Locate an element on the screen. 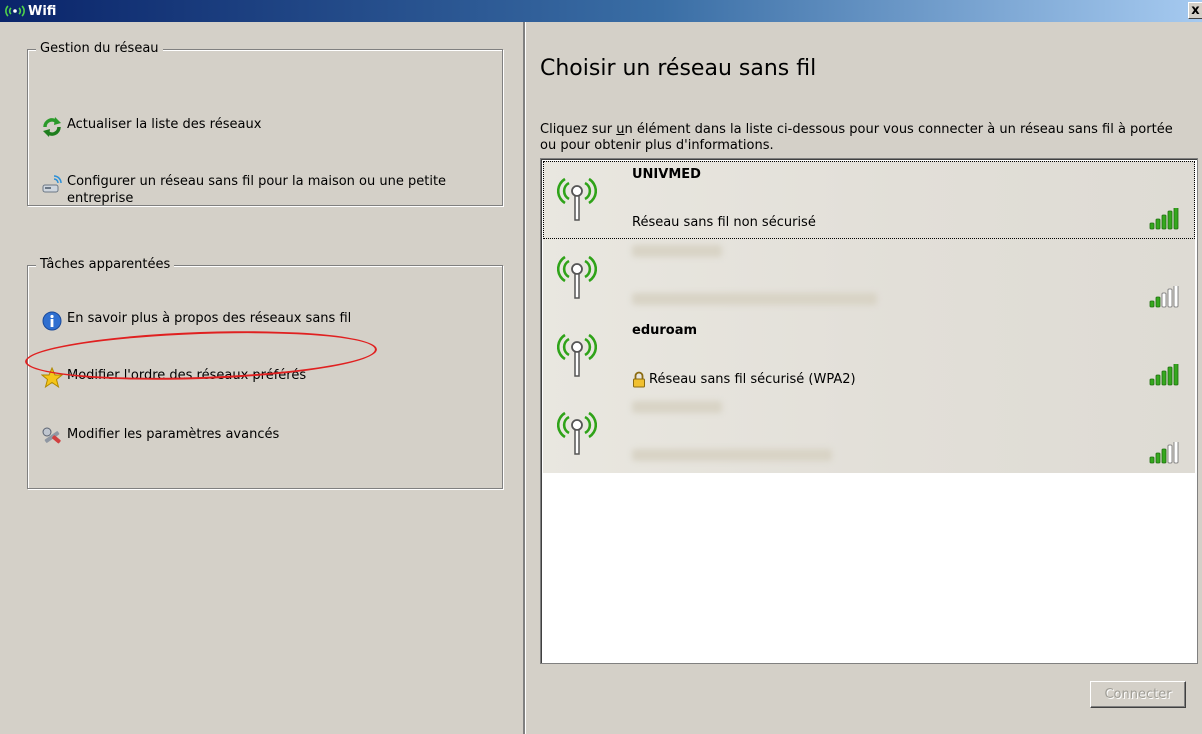 The height and width of the screenshot is (734, 1202). star-icon is located at coordinates (52, 378).